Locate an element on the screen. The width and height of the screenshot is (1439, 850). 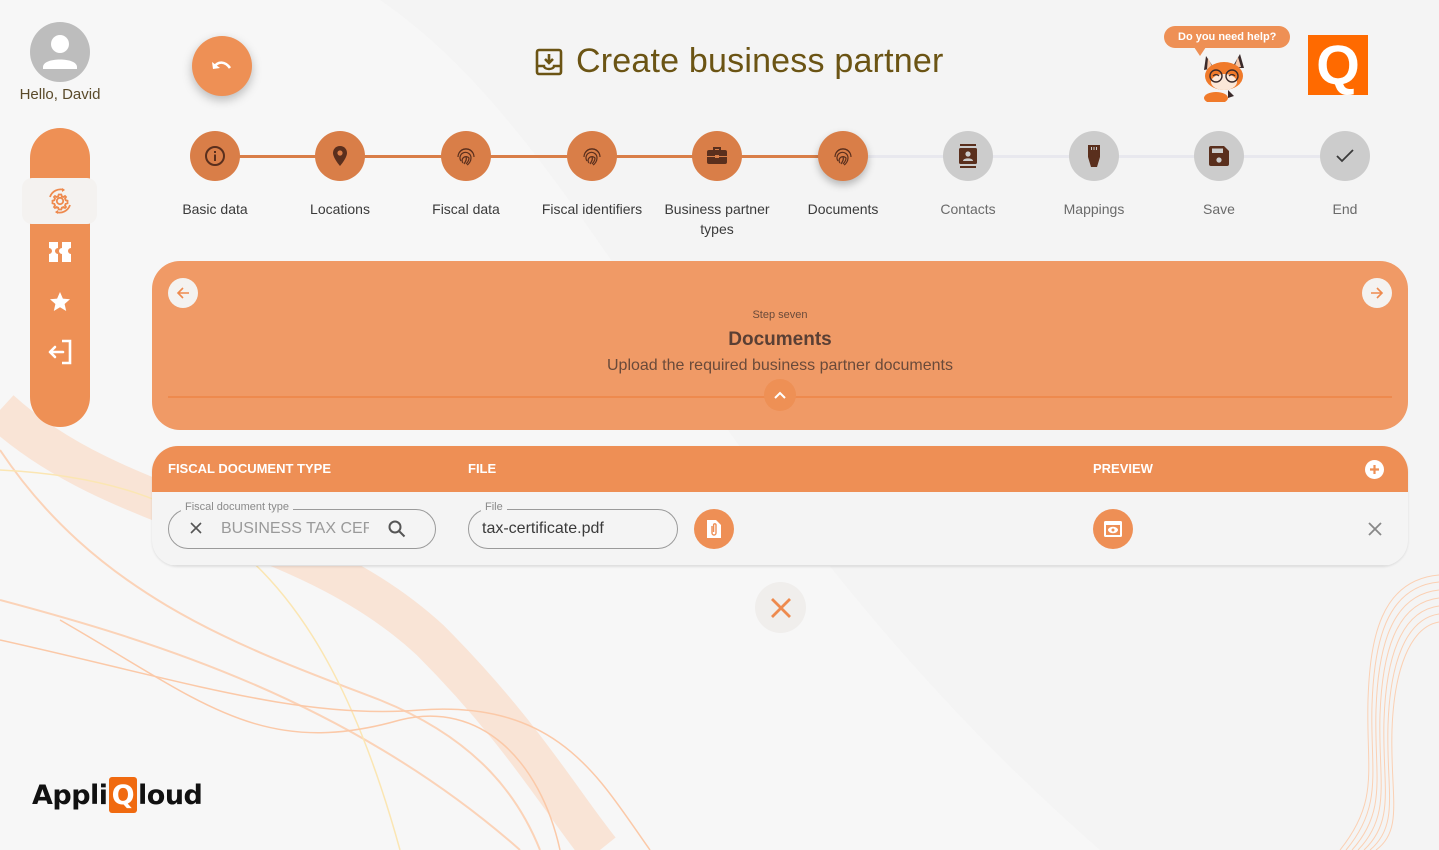
location-pin-icon is located at coordinates (340, 156).